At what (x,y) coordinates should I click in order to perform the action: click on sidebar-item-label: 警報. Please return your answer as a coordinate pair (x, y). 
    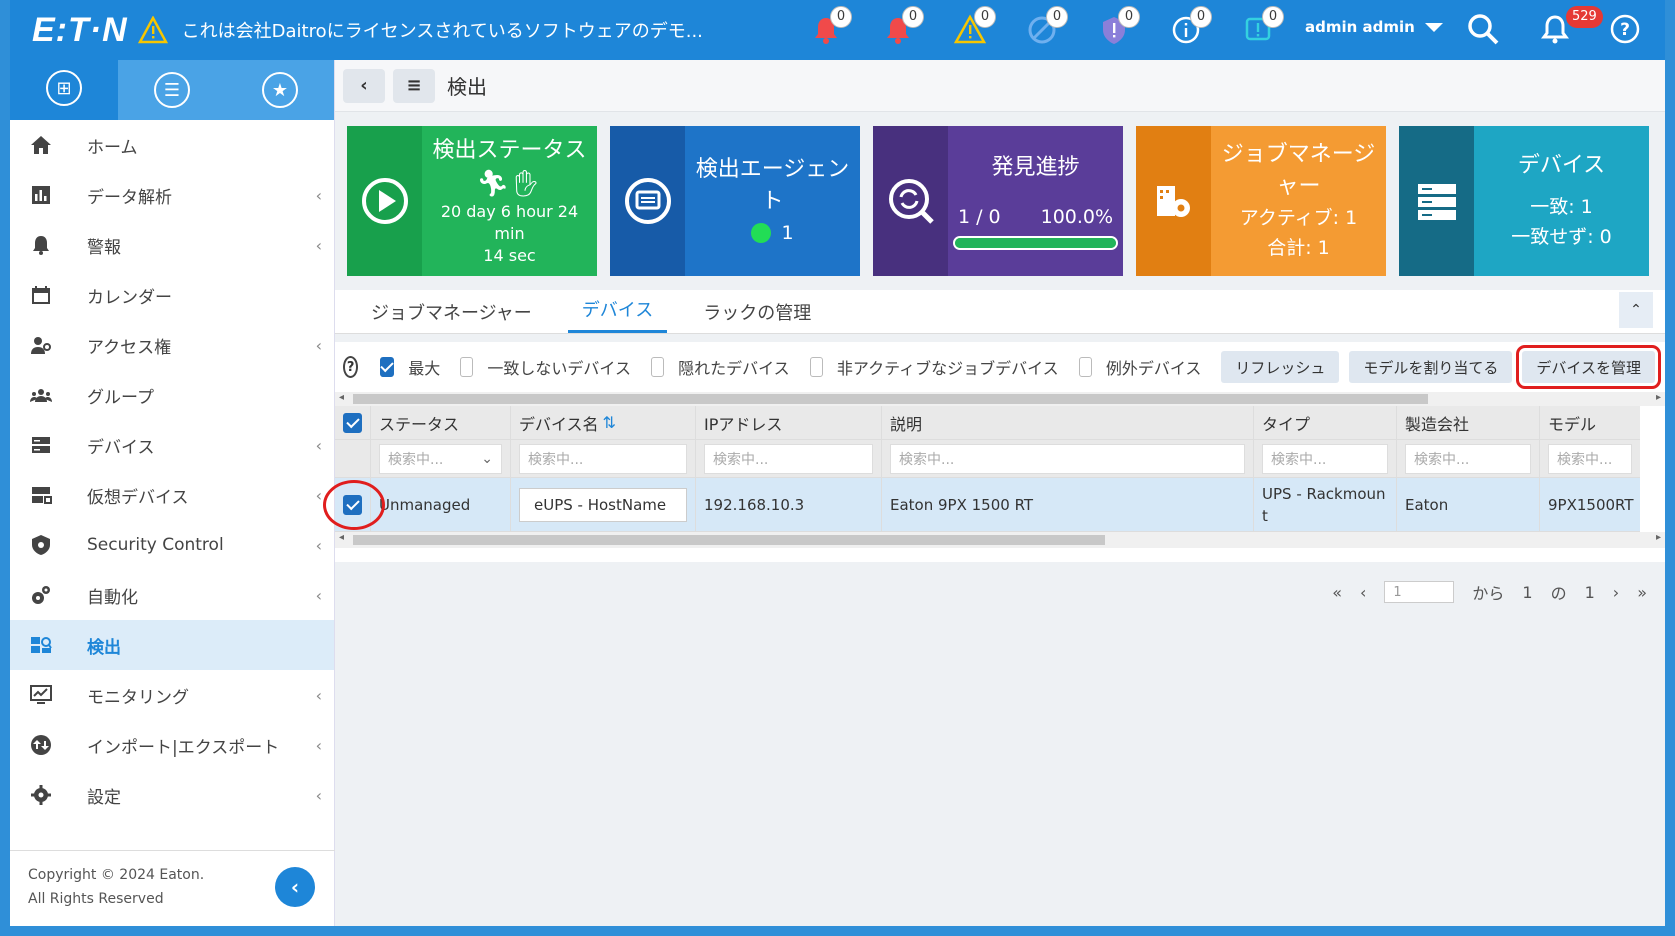
    Looking at the image, I should click on (104, 247).